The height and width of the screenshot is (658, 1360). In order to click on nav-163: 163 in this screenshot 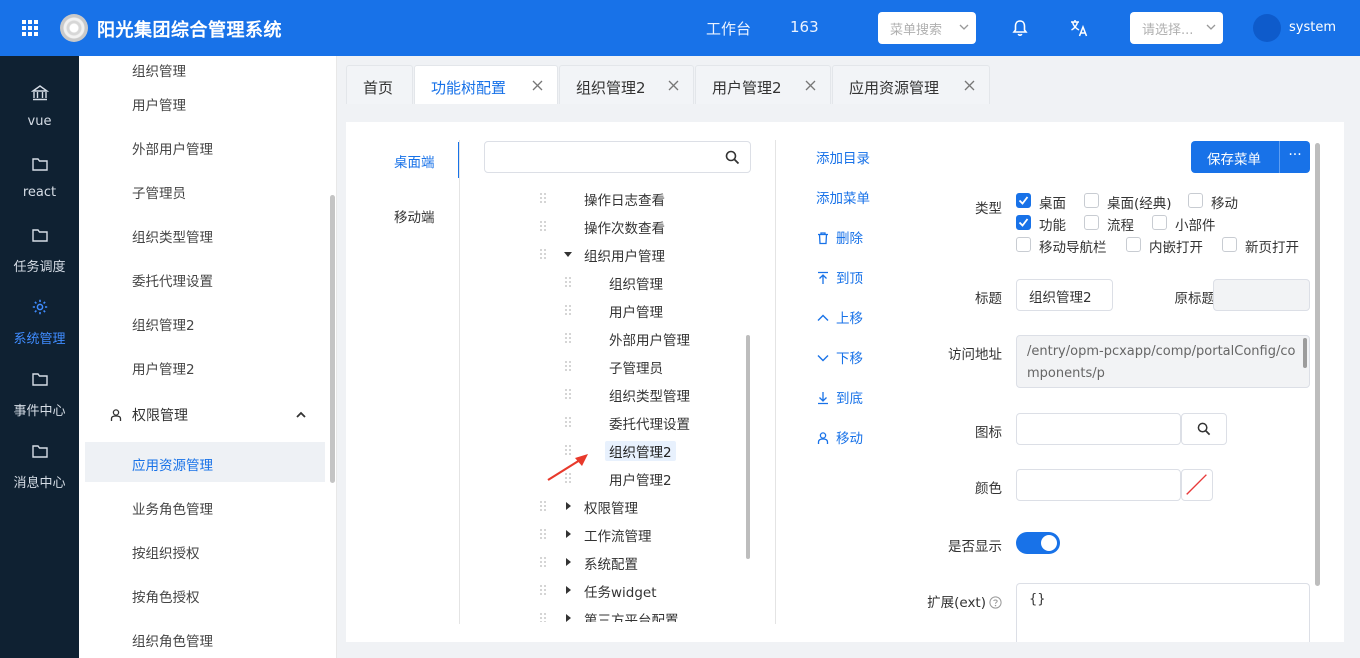, I will do `click(804, 27)`.